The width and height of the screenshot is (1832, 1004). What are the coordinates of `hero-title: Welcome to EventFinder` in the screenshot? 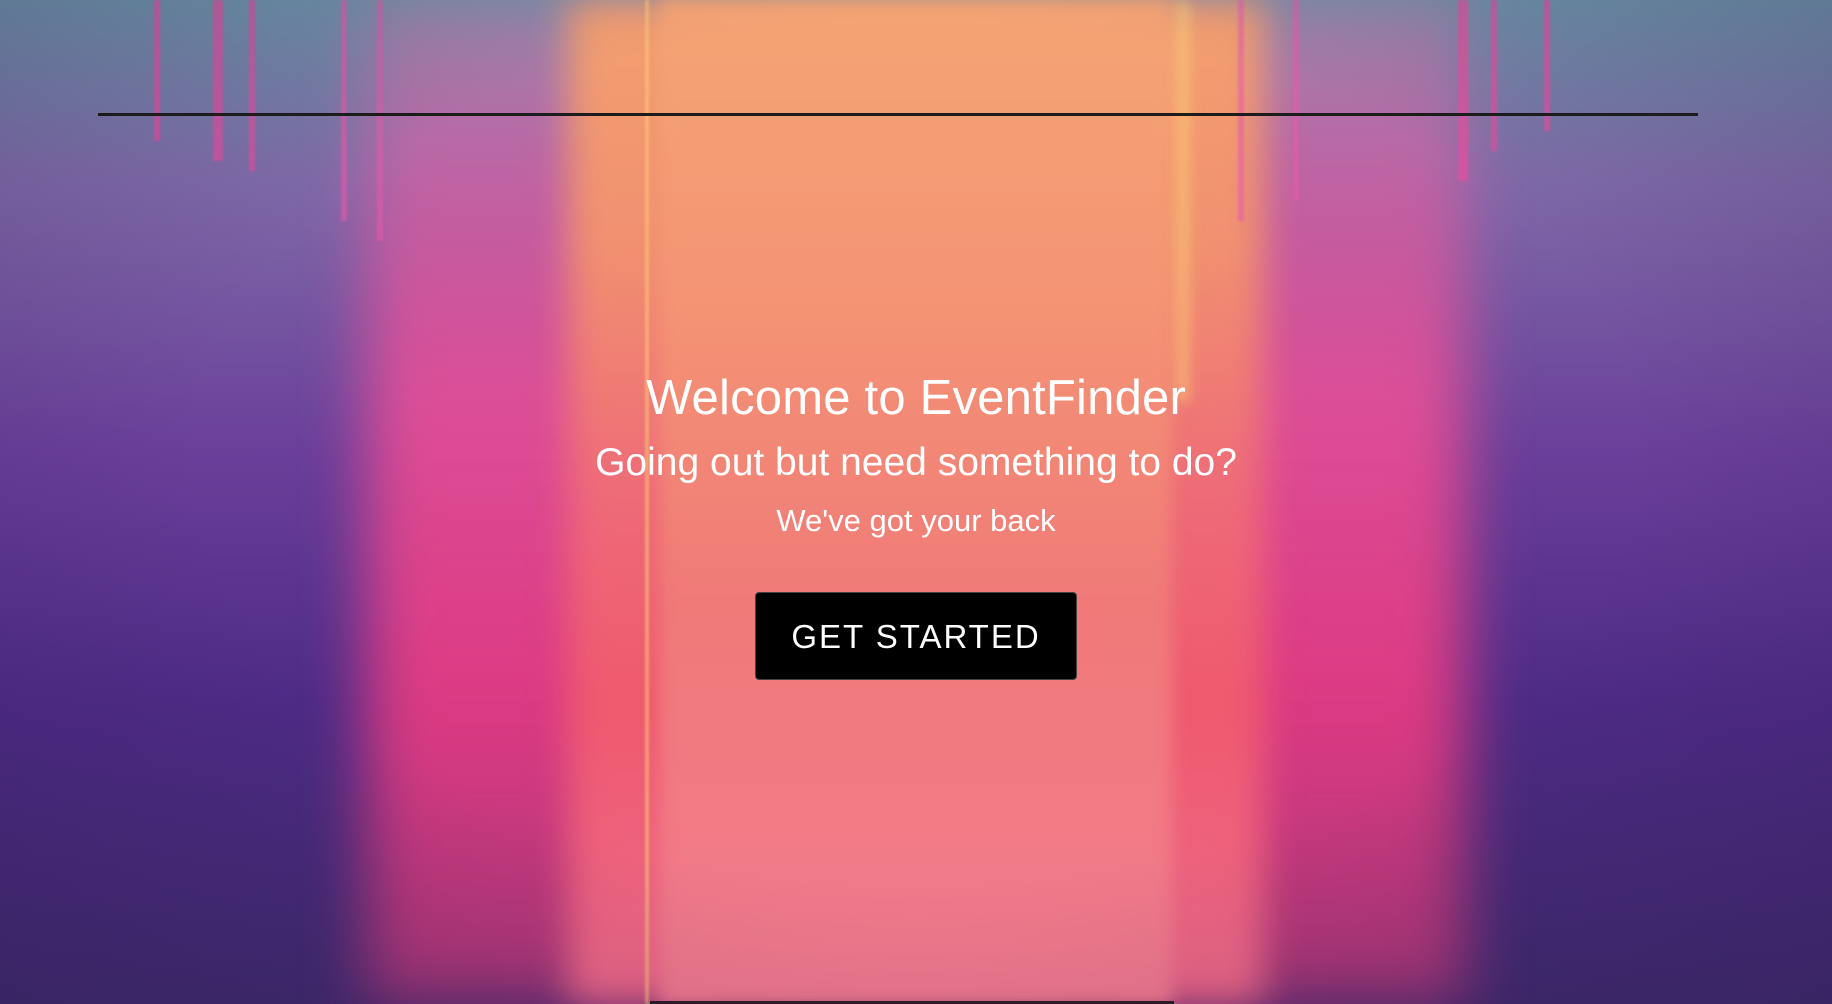 It's located at (915, 398).